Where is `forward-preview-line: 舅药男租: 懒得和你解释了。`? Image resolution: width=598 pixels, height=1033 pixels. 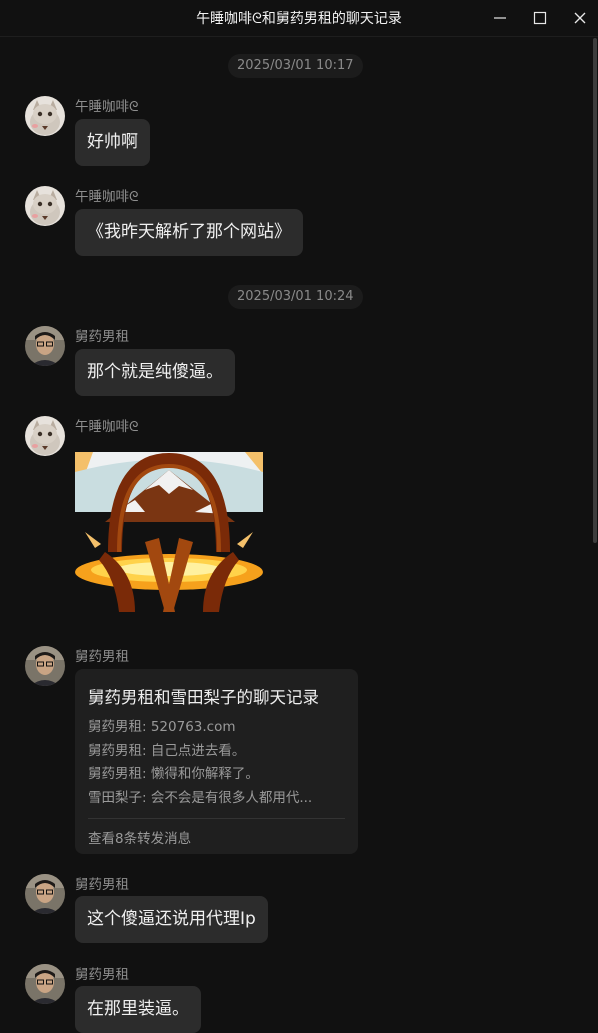 forward-preview-line: 舅药男租: 懒得和你解释了。 is located at coordinates (173, 774).